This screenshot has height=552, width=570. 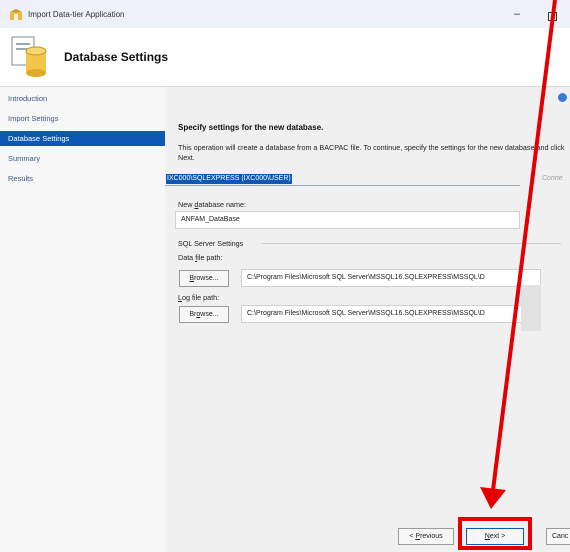 What do you see at coordinates (82, 118) in the screenshot?
I see `sidebar-item-import-settings: Import Settings` at bounding box center [82, 118].